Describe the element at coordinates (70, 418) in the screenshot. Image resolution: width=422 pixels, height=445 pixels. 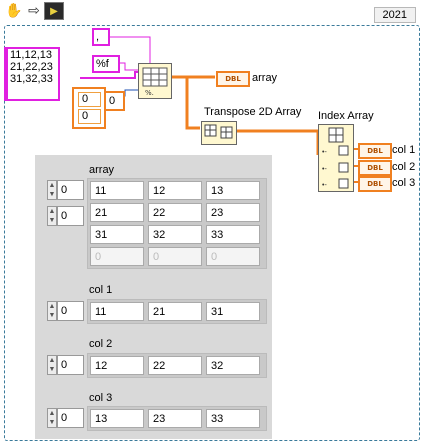
I see `col3-index: 0` at that location.